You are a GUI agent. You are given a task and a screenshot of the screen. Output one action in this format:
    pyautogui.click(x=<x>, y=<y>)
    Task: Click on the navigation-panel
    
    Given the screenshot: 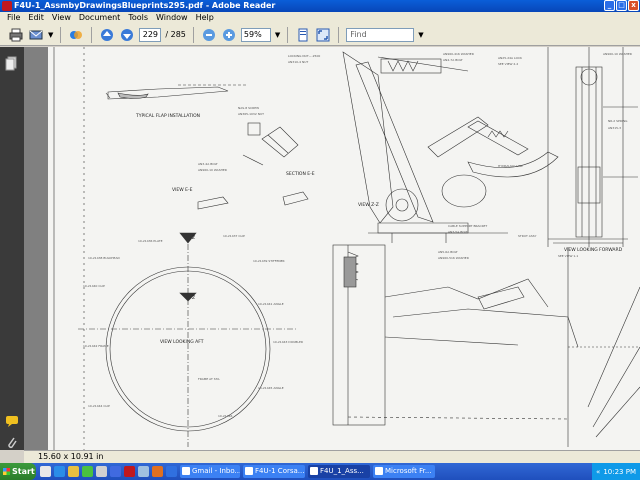 What is the action you would take?
    pyautogui.click(x=12, y=248)
    